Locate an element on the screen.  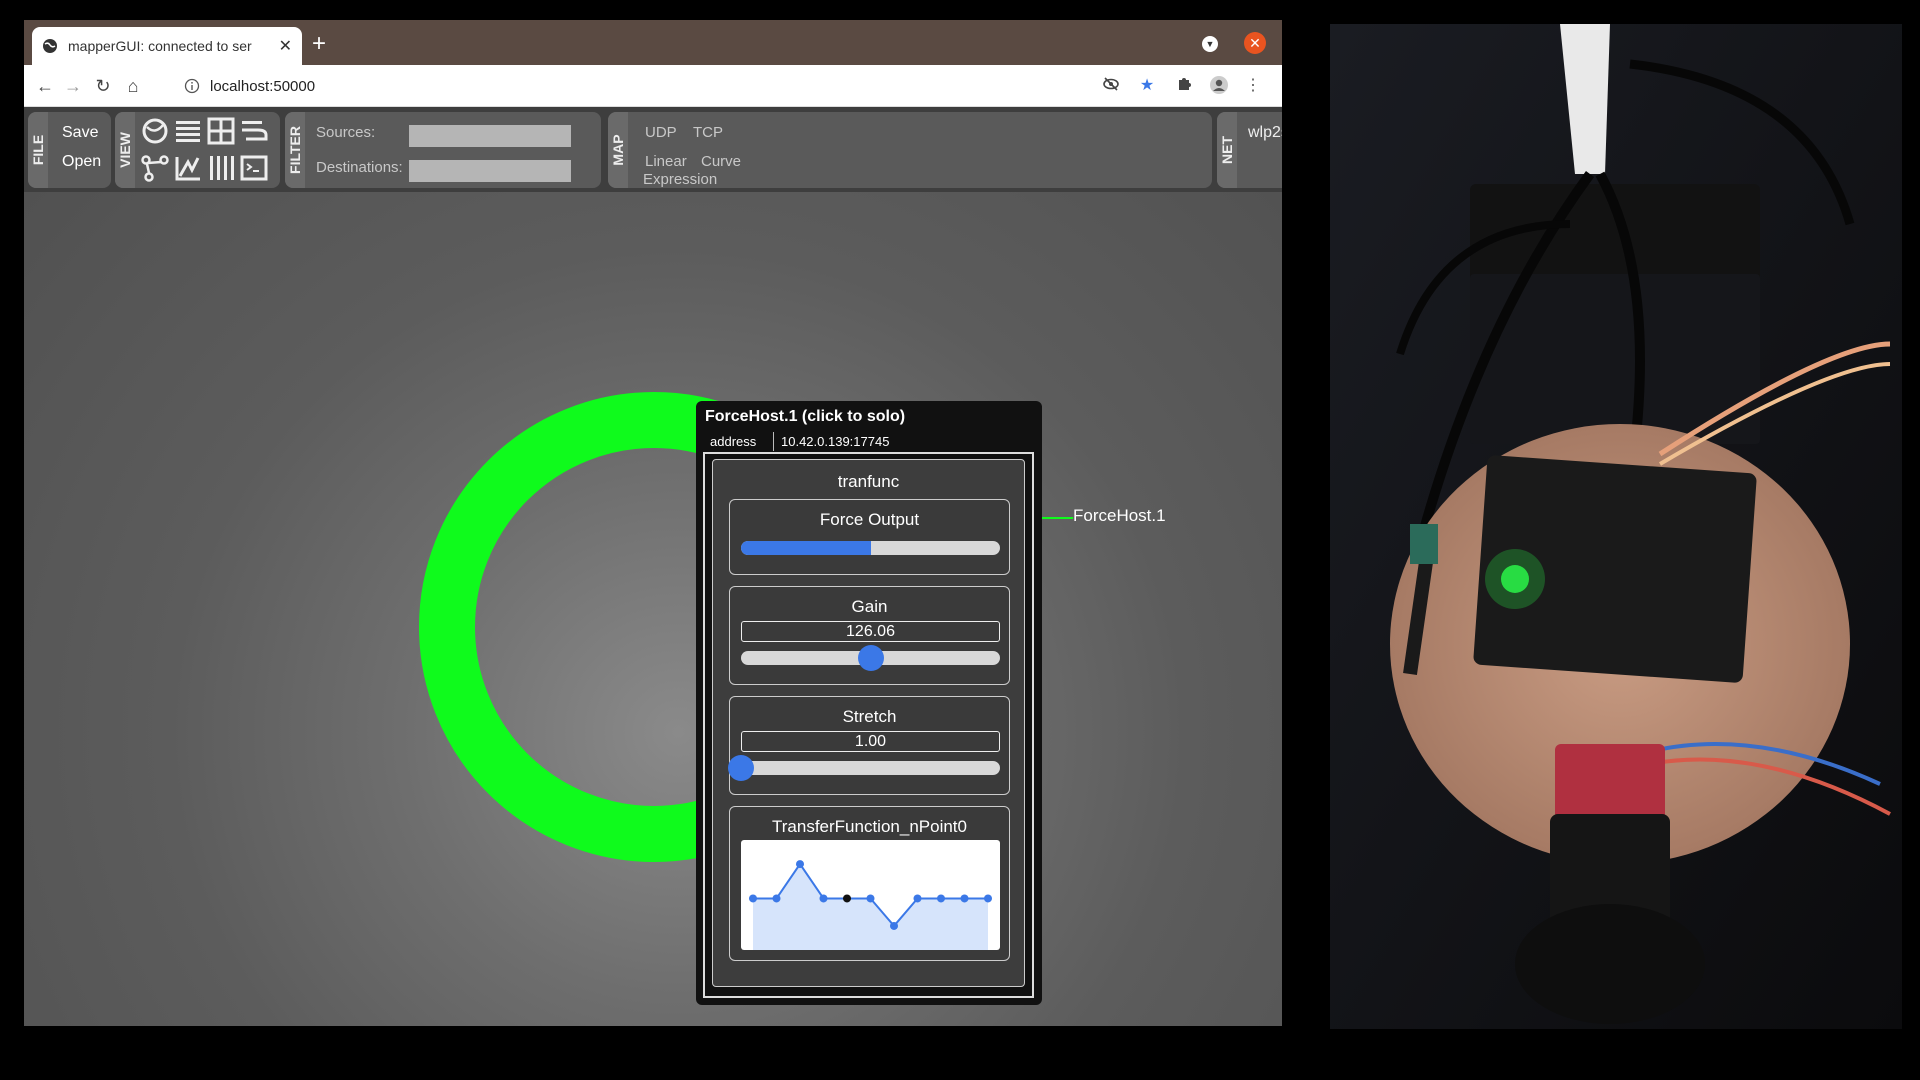
curve-button: Curve is located at coordinates (721, 161).